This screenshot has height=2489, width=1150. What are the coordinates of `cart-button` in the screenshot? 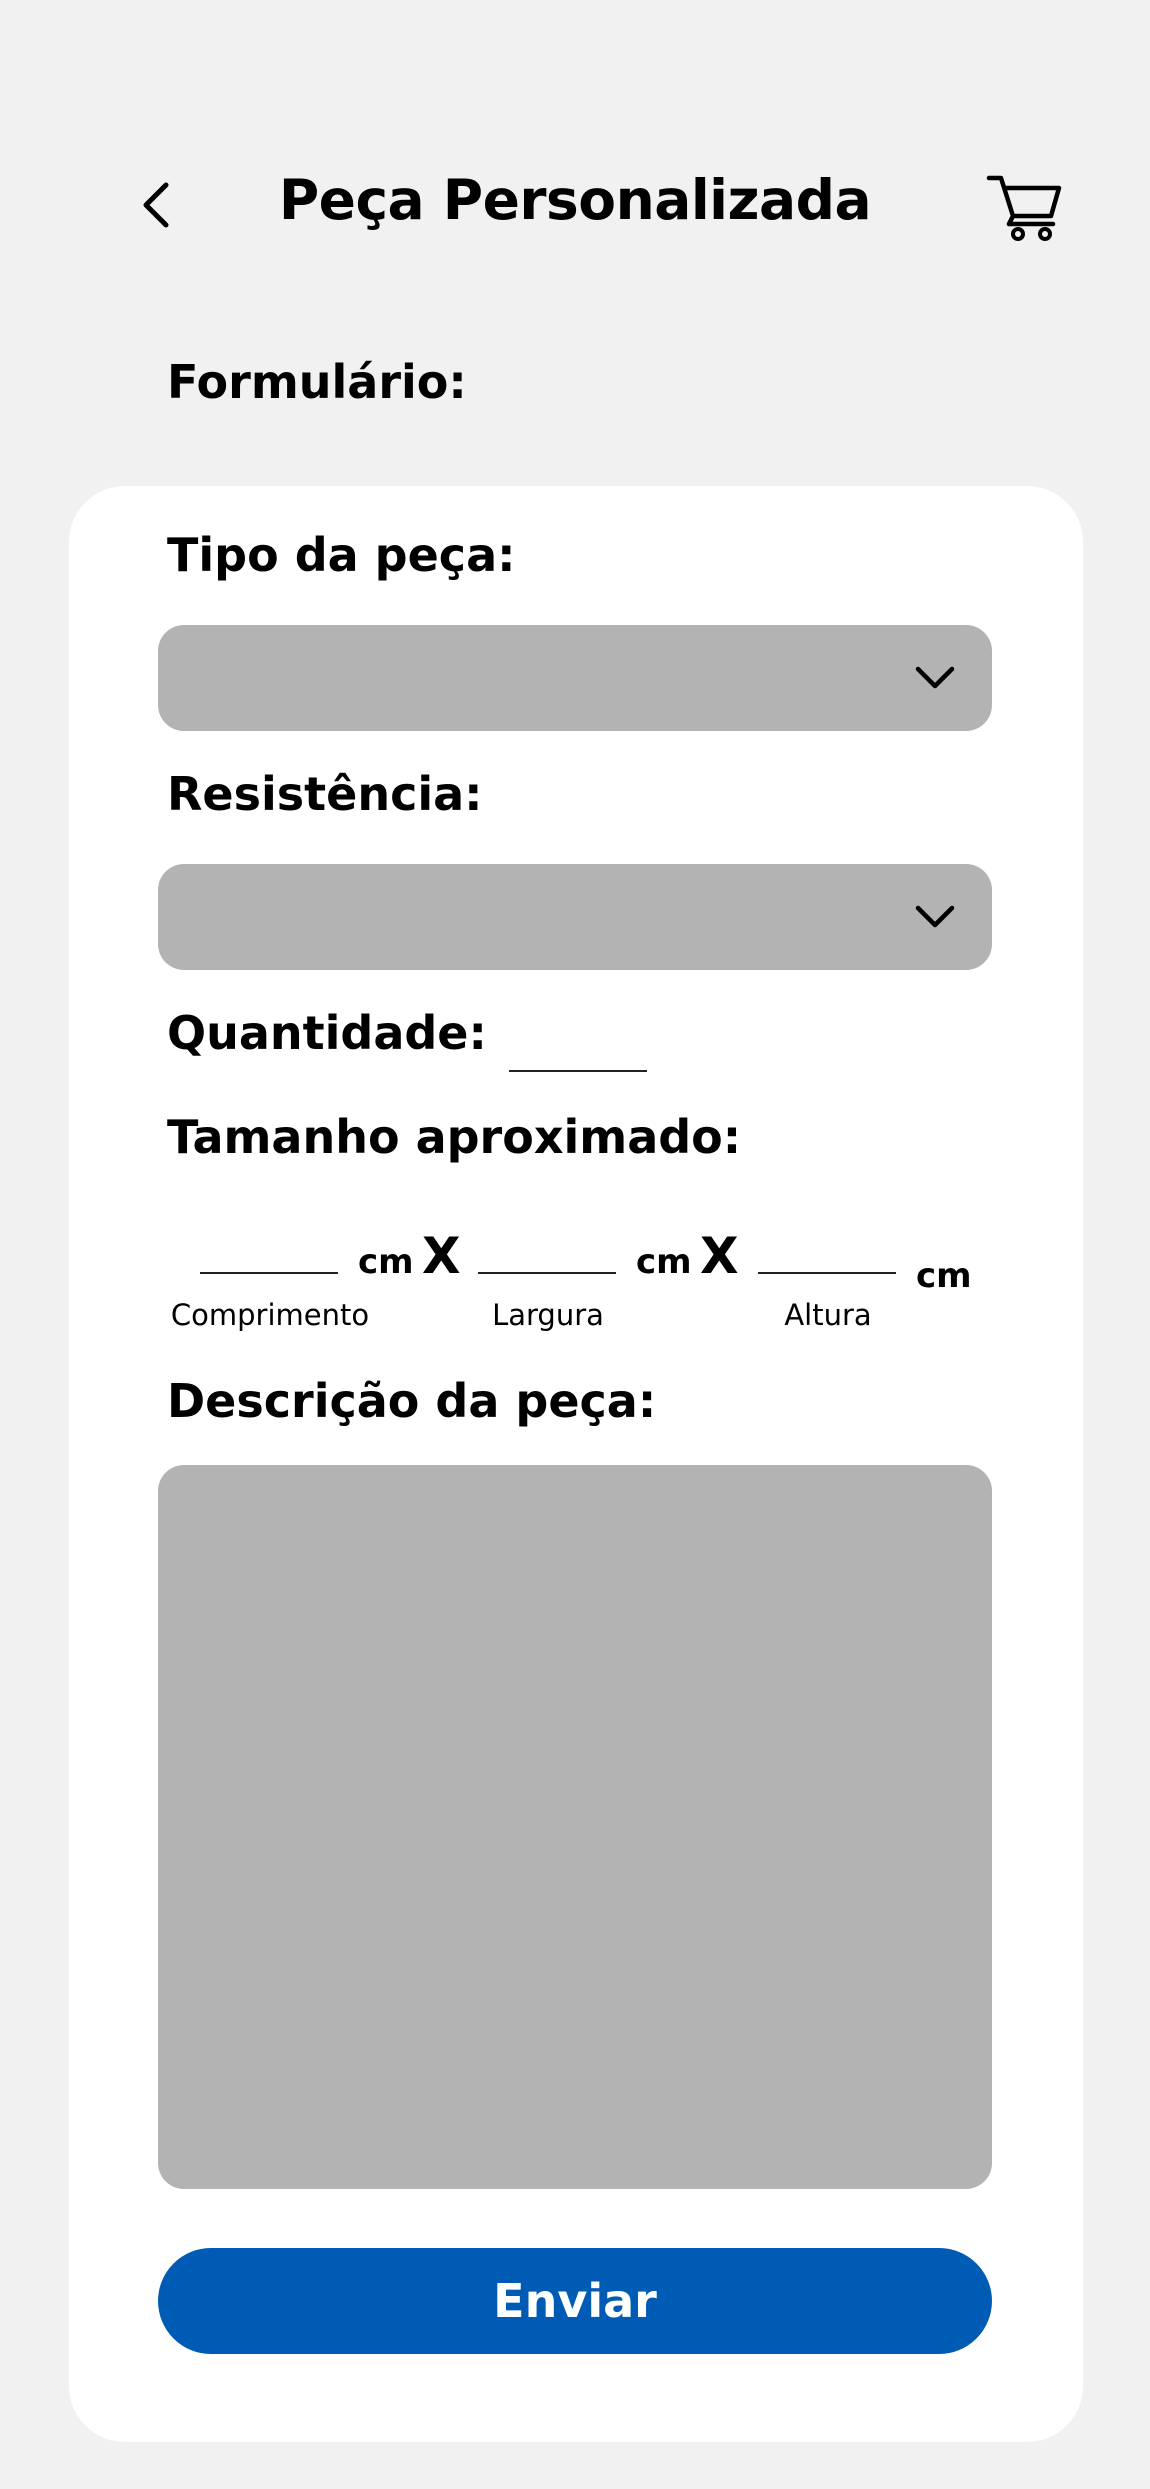 It's located at (1025, 205).